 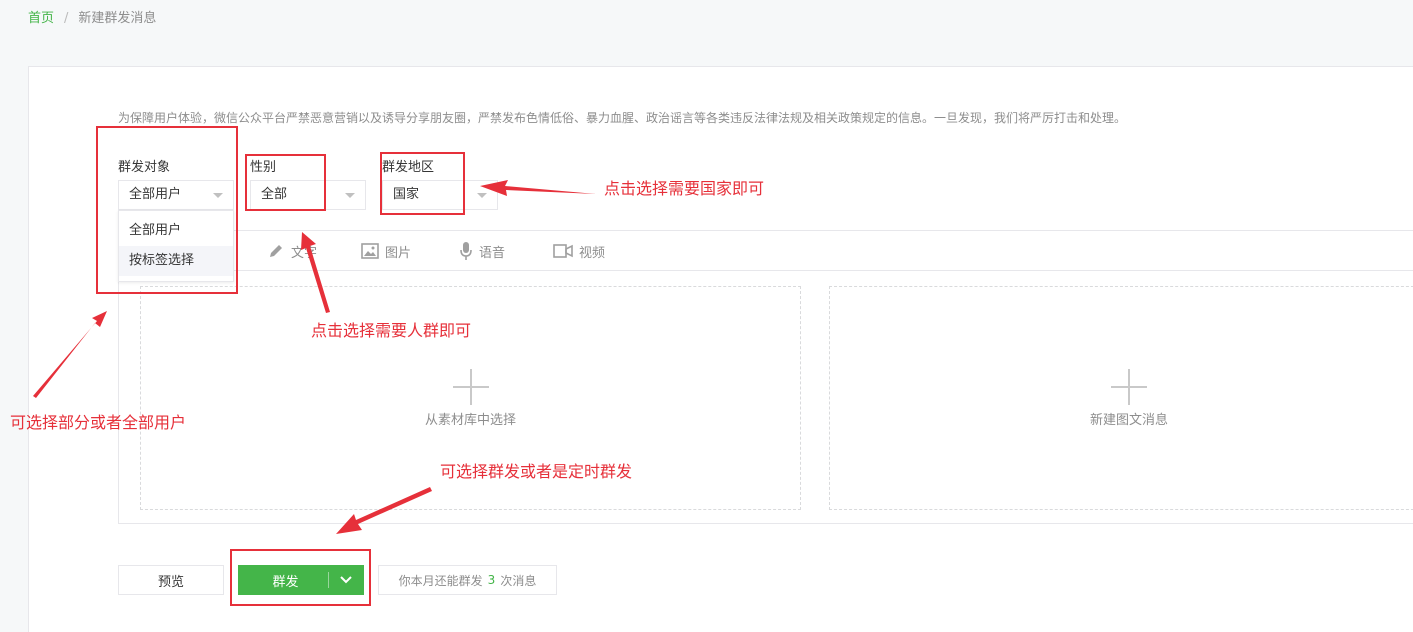 I want to click on annotation-text-gender: 点击选择需要人群即可, so click(x=391, y=330).